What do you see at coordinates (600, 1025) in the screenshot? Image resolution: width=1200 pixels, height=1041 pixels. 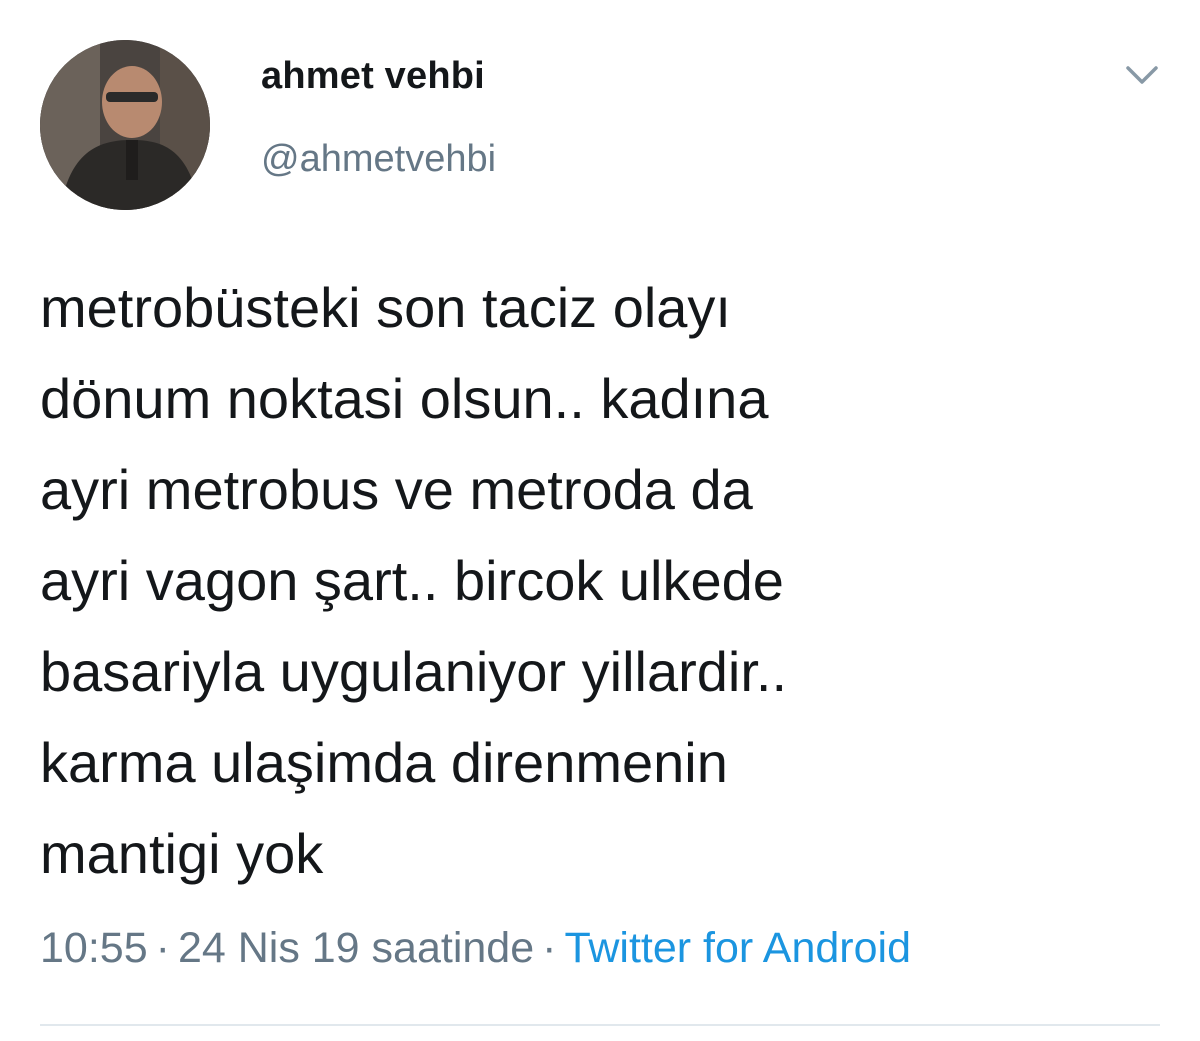 I see `divider` at bounding box center [600, 1025].